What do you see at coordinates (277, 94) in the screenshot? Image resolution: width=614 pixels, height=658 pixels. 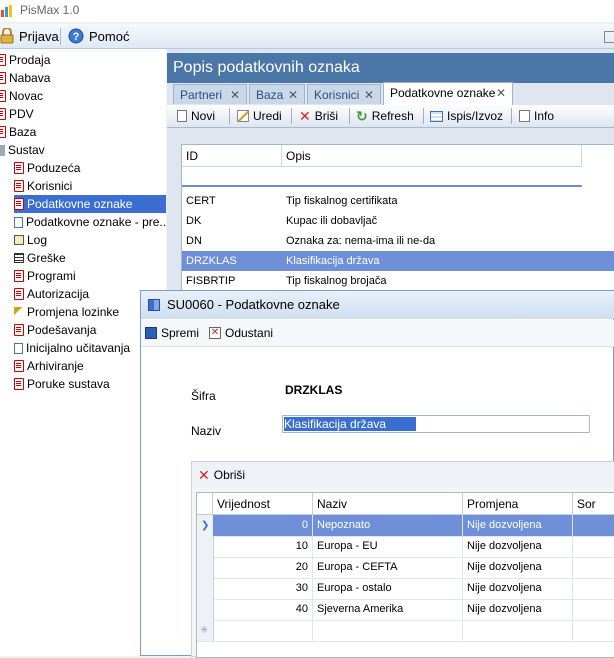 I see `tab-baza: Baza ✕` at bounding box center [277, 94].